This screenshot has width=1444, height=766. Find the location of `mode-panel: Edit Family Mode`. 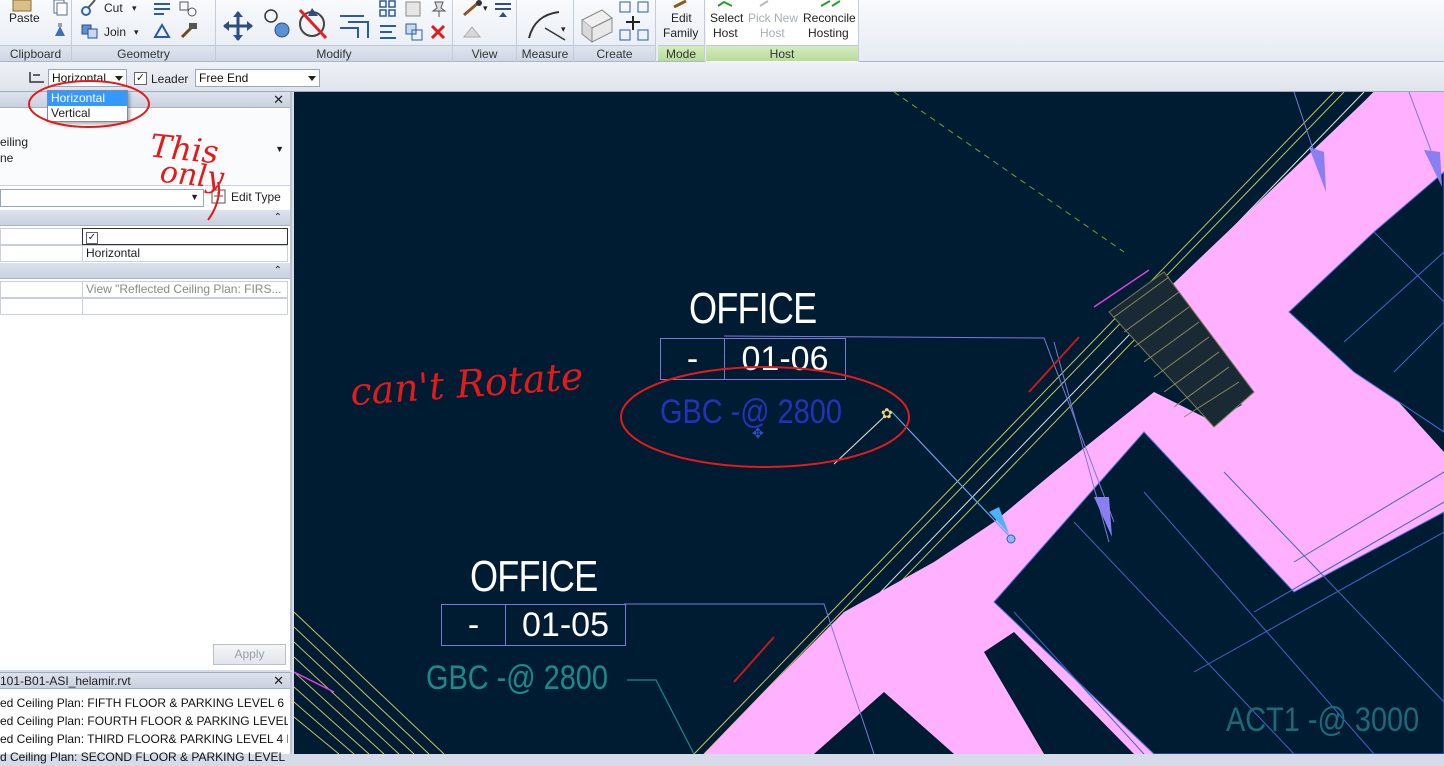

mode-panel: Edit Family Mode is located at coordinates (681, 31).